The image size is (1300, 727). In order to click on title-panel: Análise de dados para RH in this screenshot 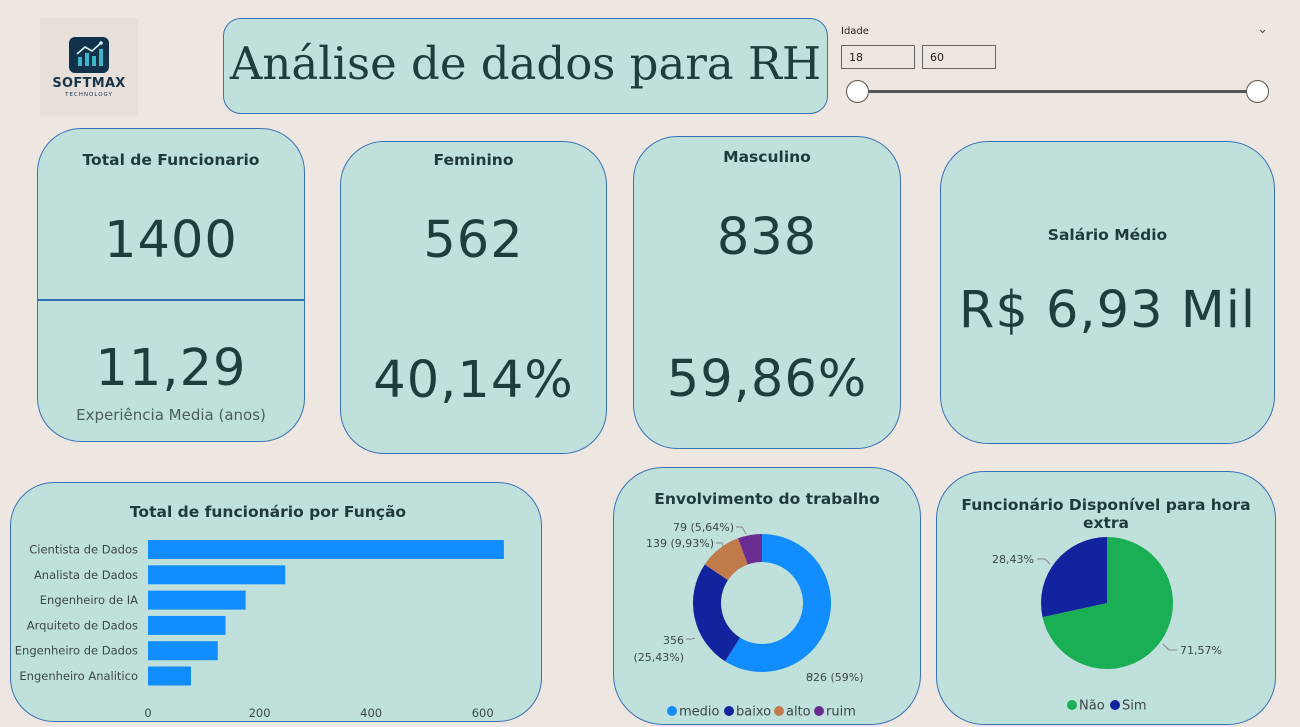, I will do `click(525, 66)`.